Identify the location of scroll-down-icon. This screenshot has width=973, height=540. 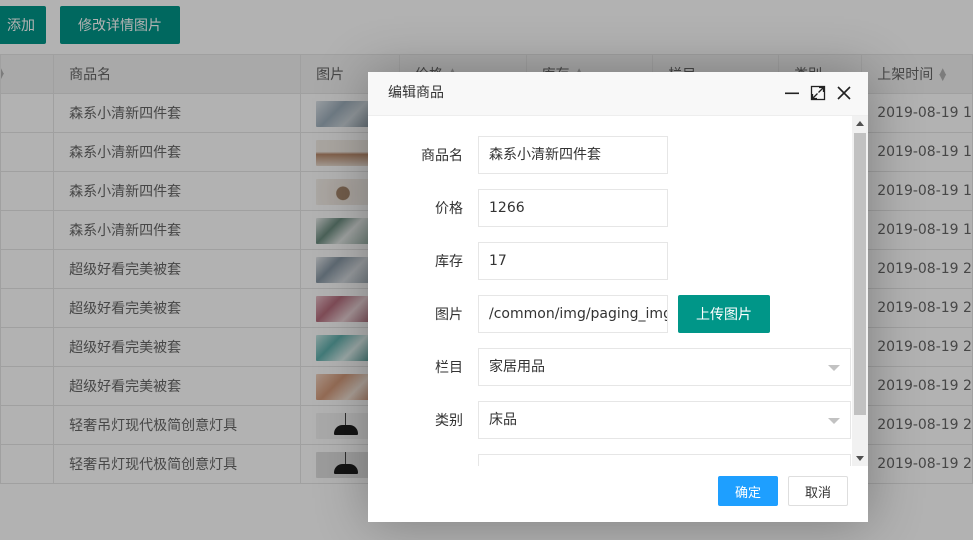
(860, 458).